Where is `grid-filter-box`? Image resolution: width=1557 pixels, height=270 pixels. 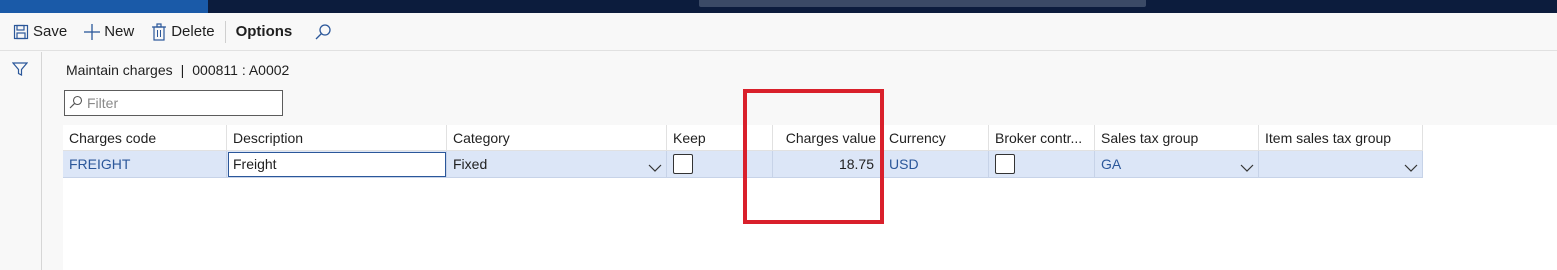
grid-filter-box is located at coordinates (173, 103).